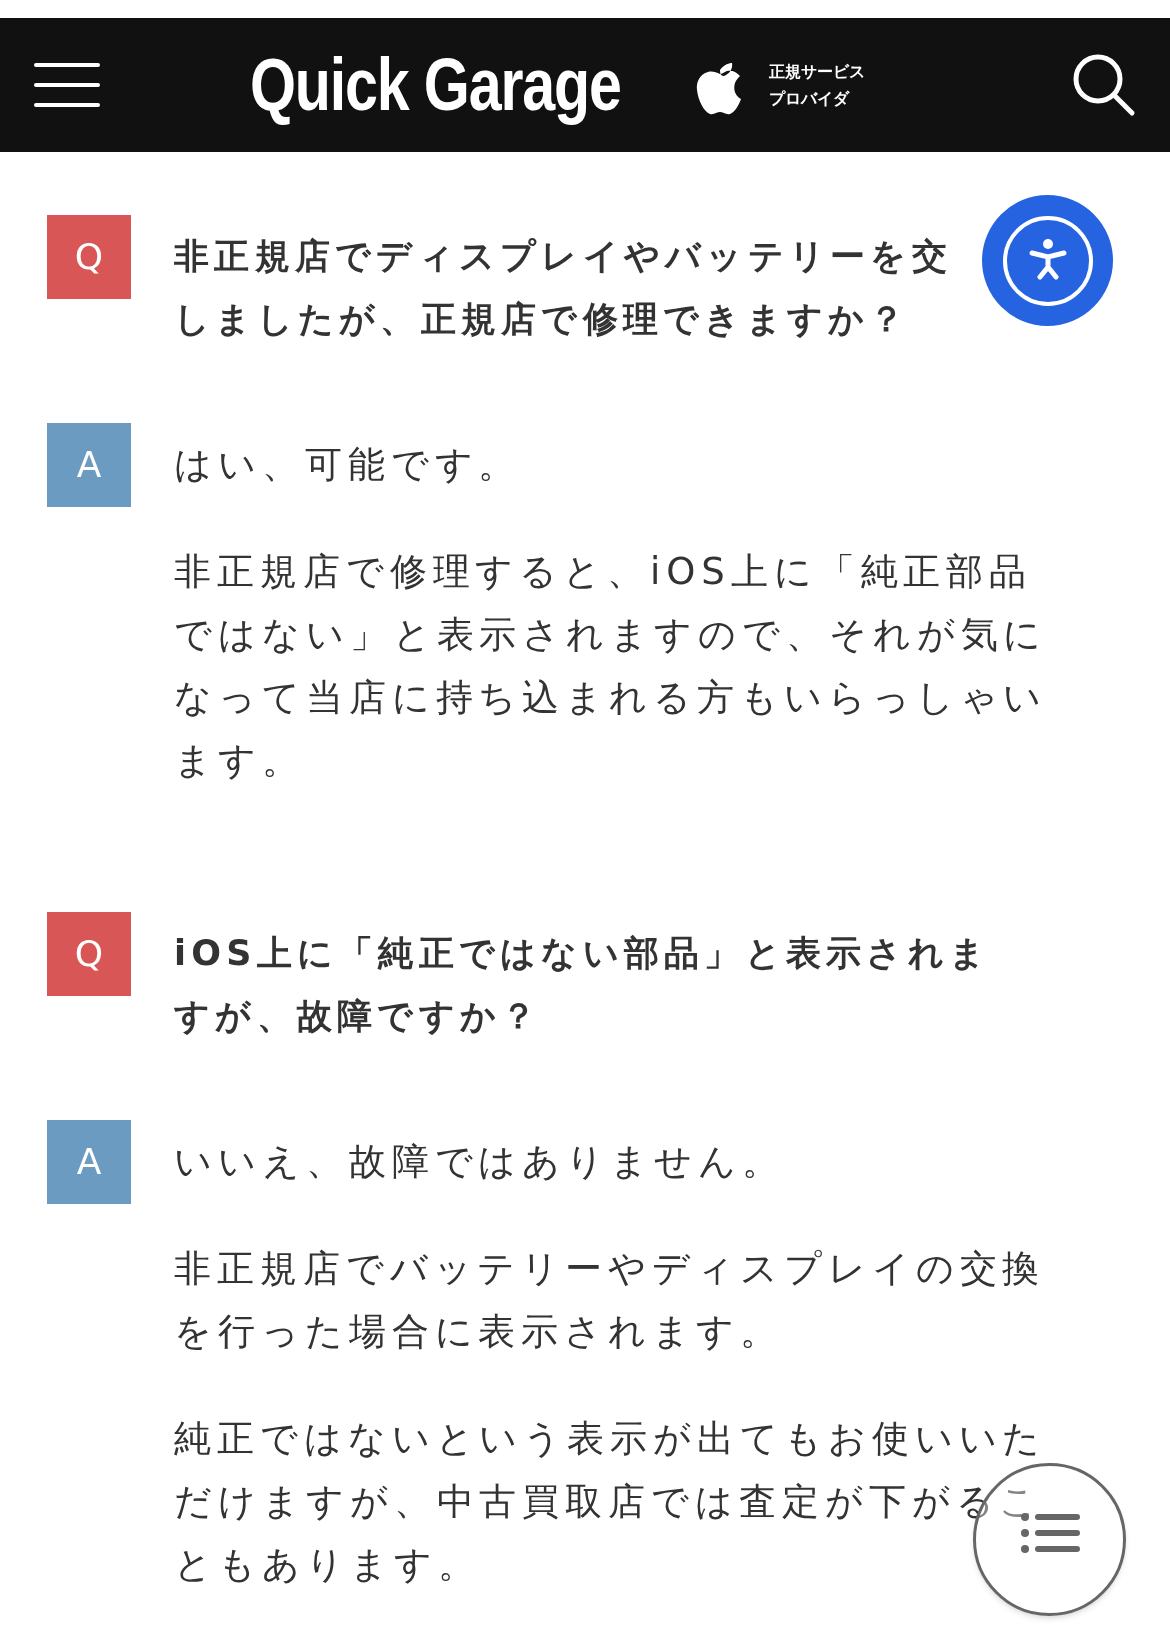 The width and height of the screenshot is (1170, 1639). What do you see at coordinates (348, 465) in the screenshot?
I see `answer-paragraph: はい、可能です。` at bounding box center [348, 465].